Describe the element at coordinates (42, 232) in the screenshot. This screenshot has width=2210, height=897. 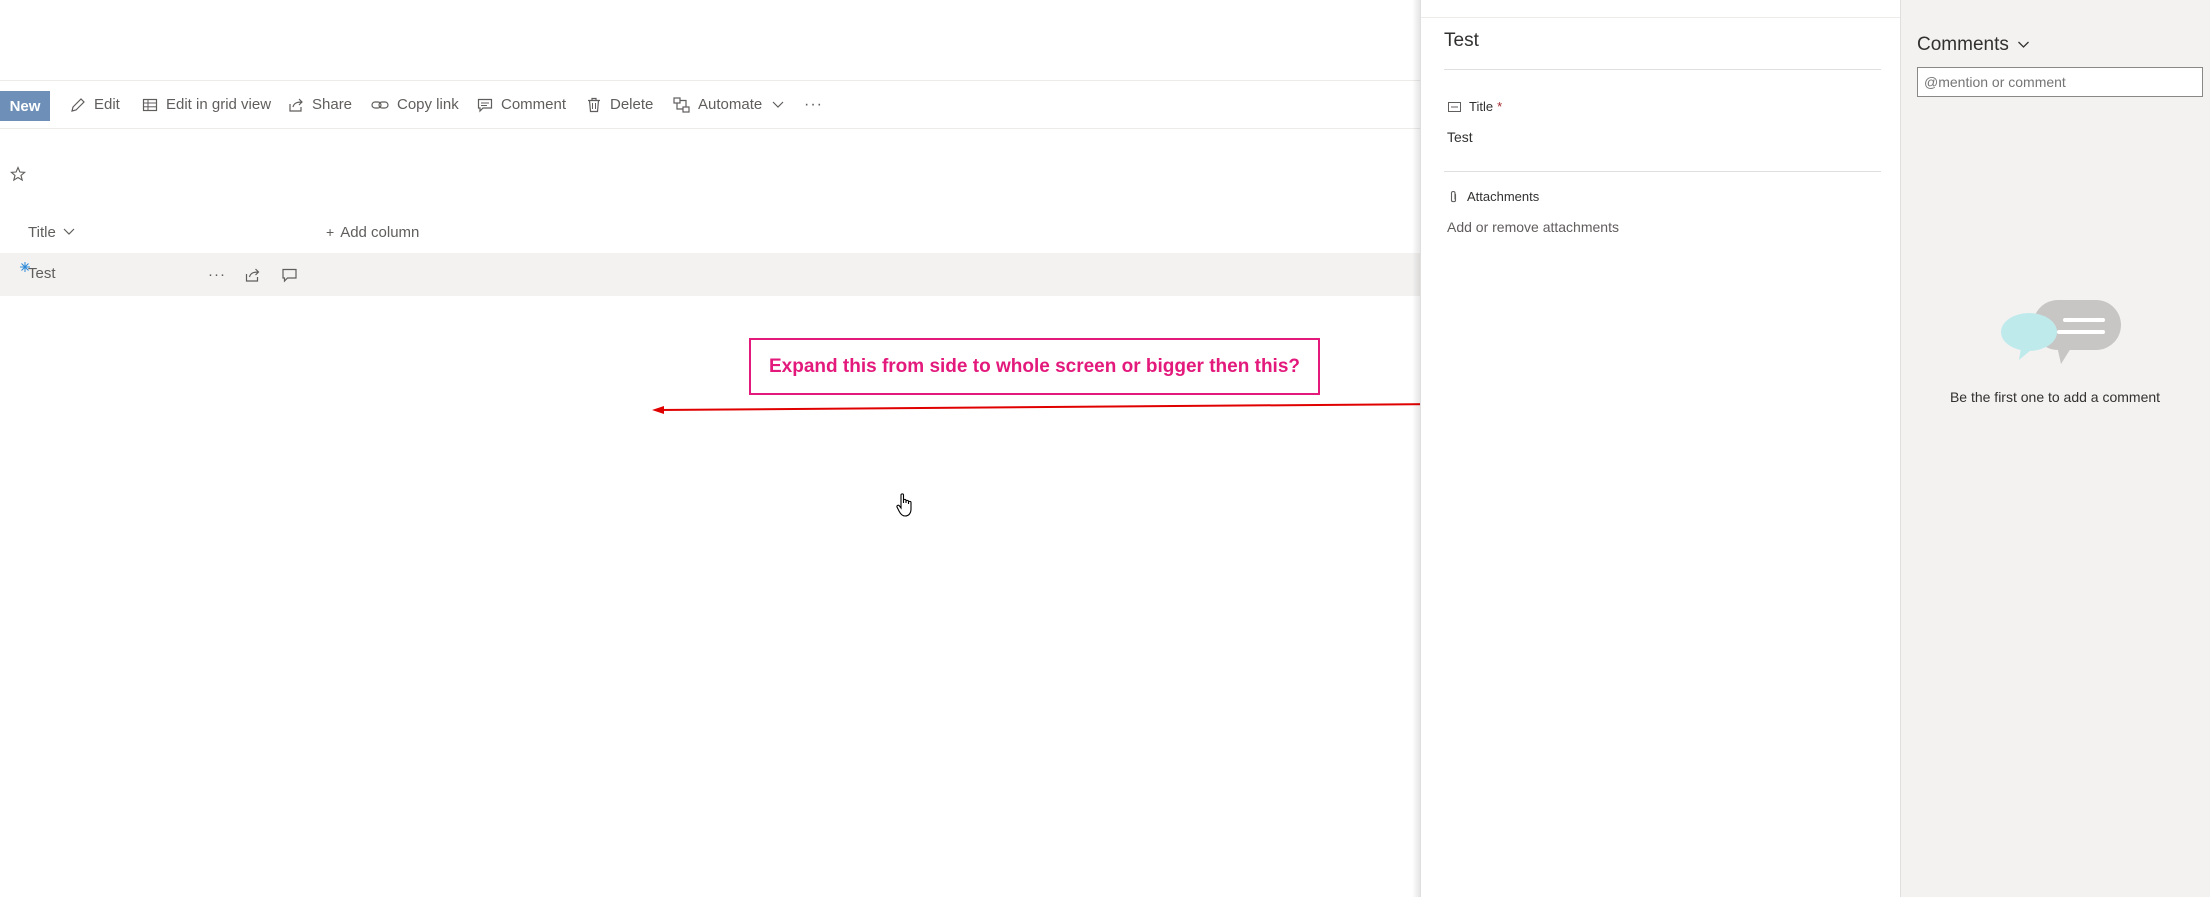
I see `column-header-title-label: Title` at that location.